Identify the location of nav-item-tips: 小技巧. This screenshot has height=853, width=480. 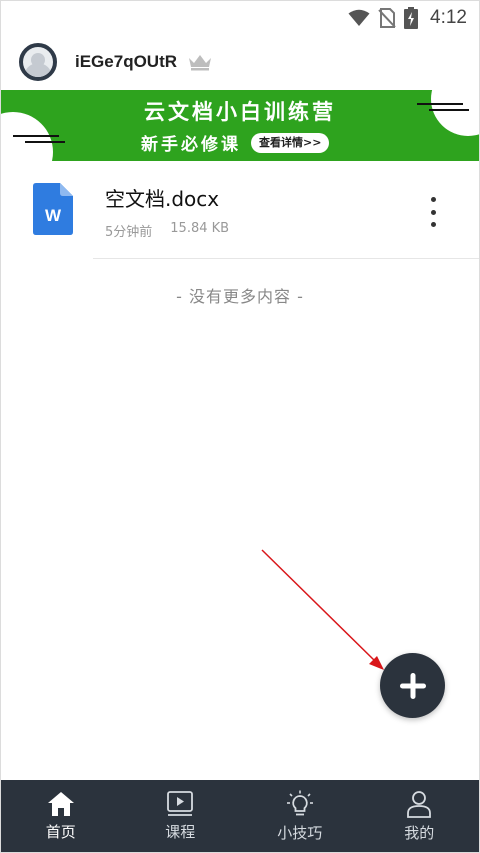
(300, 816).